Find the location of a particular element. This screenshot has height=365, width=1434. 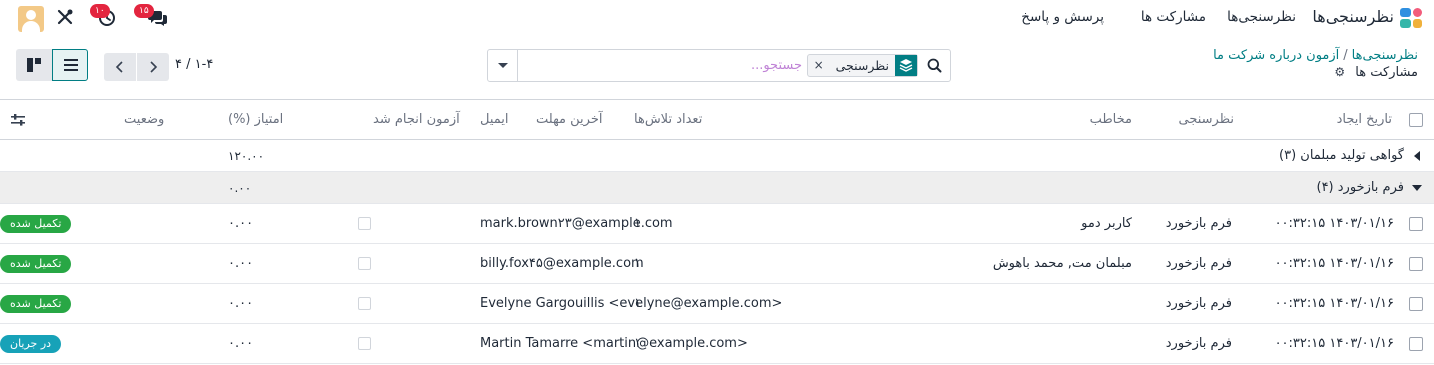

header-created: تاریخ ایجاد is located at coordinates (1364, 119).